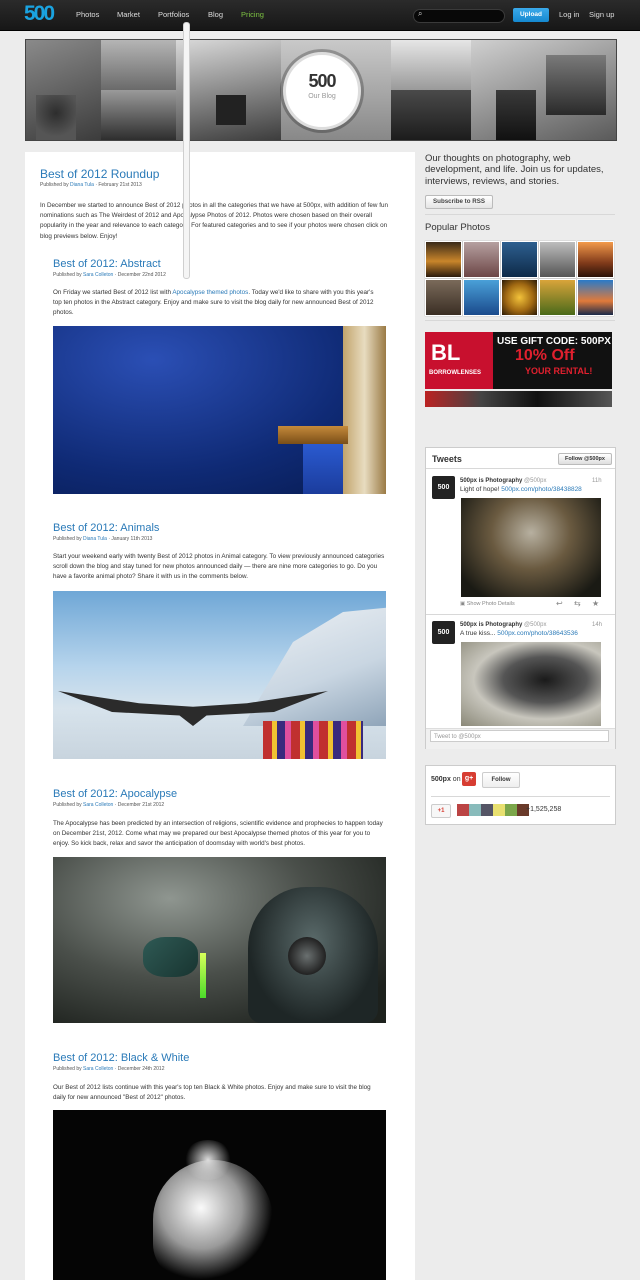  What do you see at coordinates (115, 794) in the screenshot?
I see `post-title-apocalypse: Best of 2012: Apocalypse` at bounding box center [115, 794].